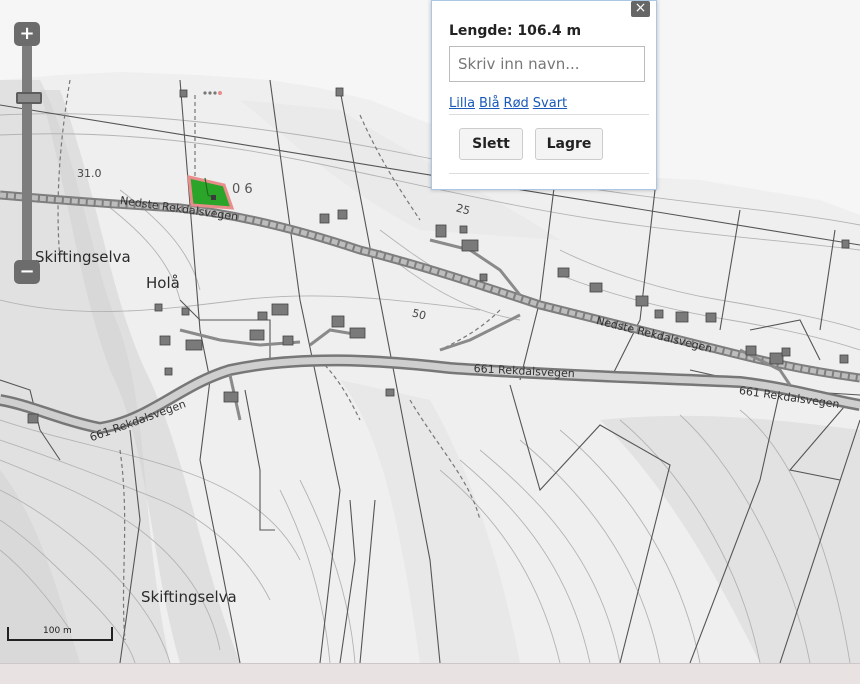 Image resolution: width=860 pixels, height=684 pixels. What do you see at coordinates (550, 103) in the screenshot?
I see `color-link-svart: Svart` at bounding box center [550, 103].